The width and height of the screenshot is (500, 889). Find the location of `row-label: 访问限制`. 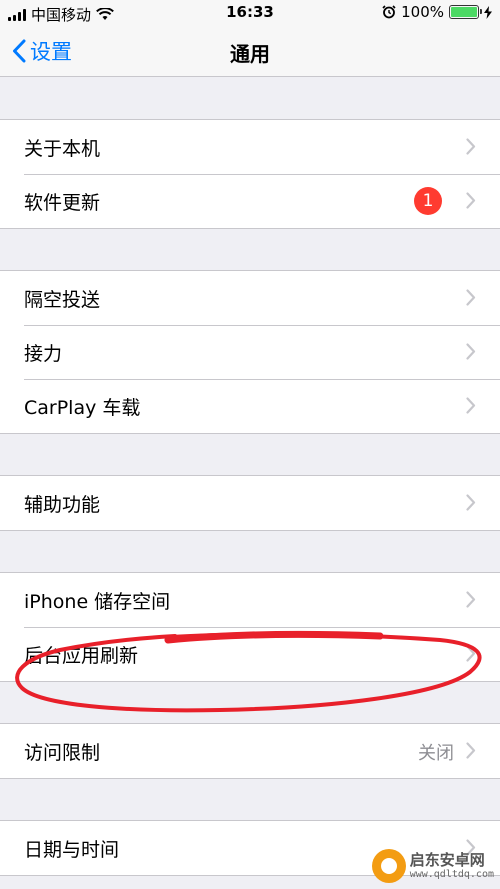

row-label: 访问限制 is located at coordinates (62, 753).